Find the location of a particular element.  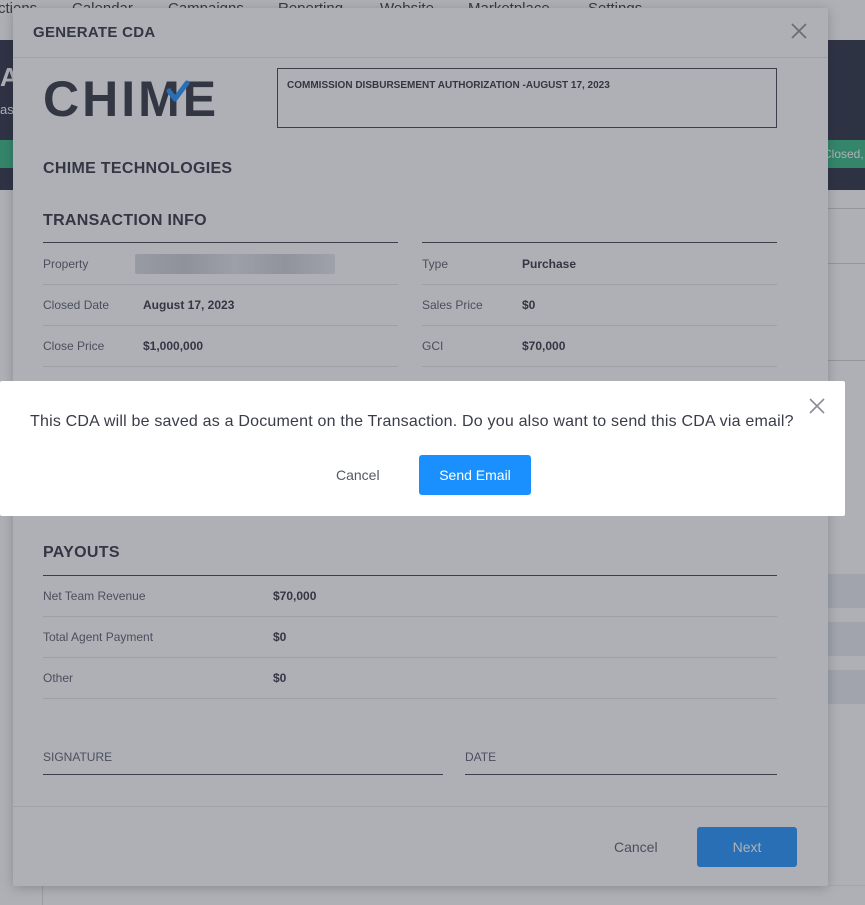

close-icon is located at coordinates (817, 406).